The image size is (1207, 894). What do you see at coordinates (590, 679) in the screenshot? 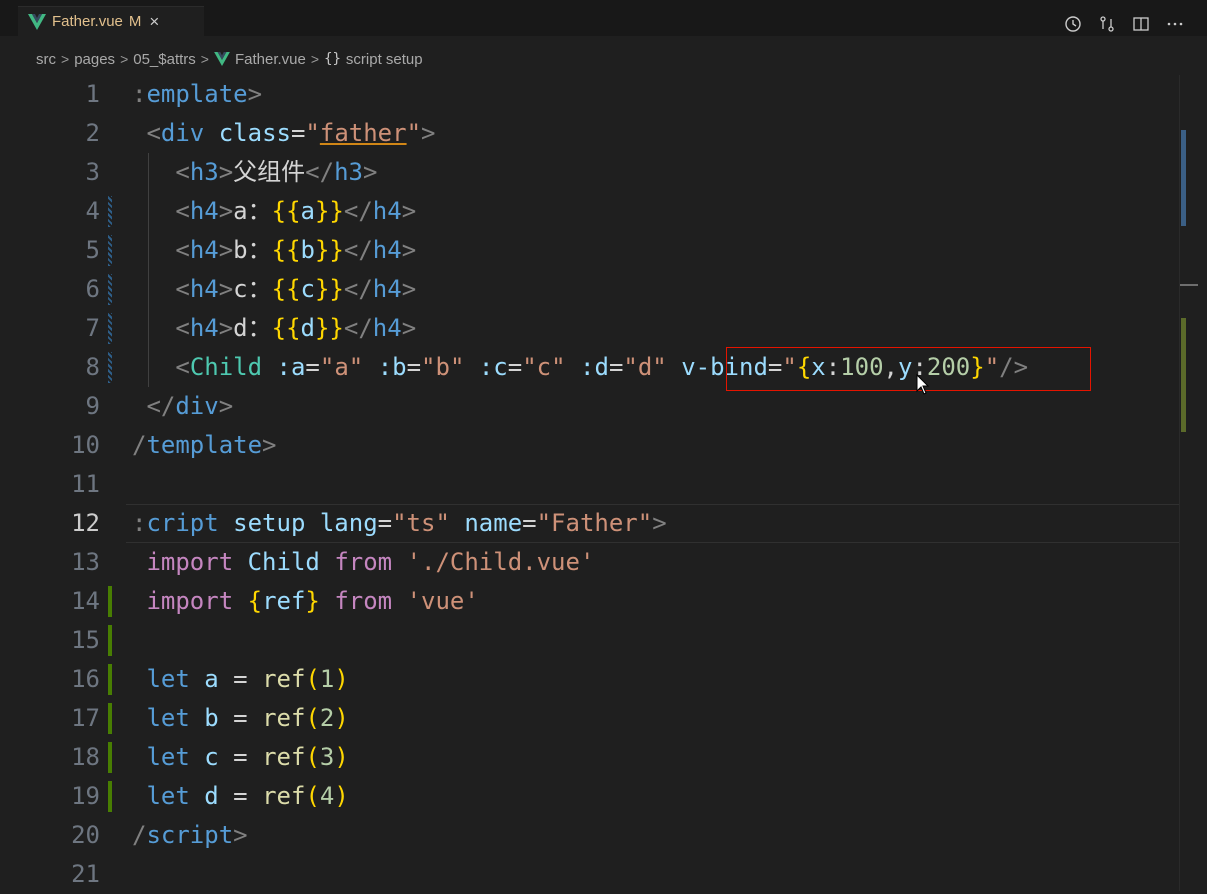
I see `code-line: 16 let a = ref(1)` at bounding box center [590, 679].